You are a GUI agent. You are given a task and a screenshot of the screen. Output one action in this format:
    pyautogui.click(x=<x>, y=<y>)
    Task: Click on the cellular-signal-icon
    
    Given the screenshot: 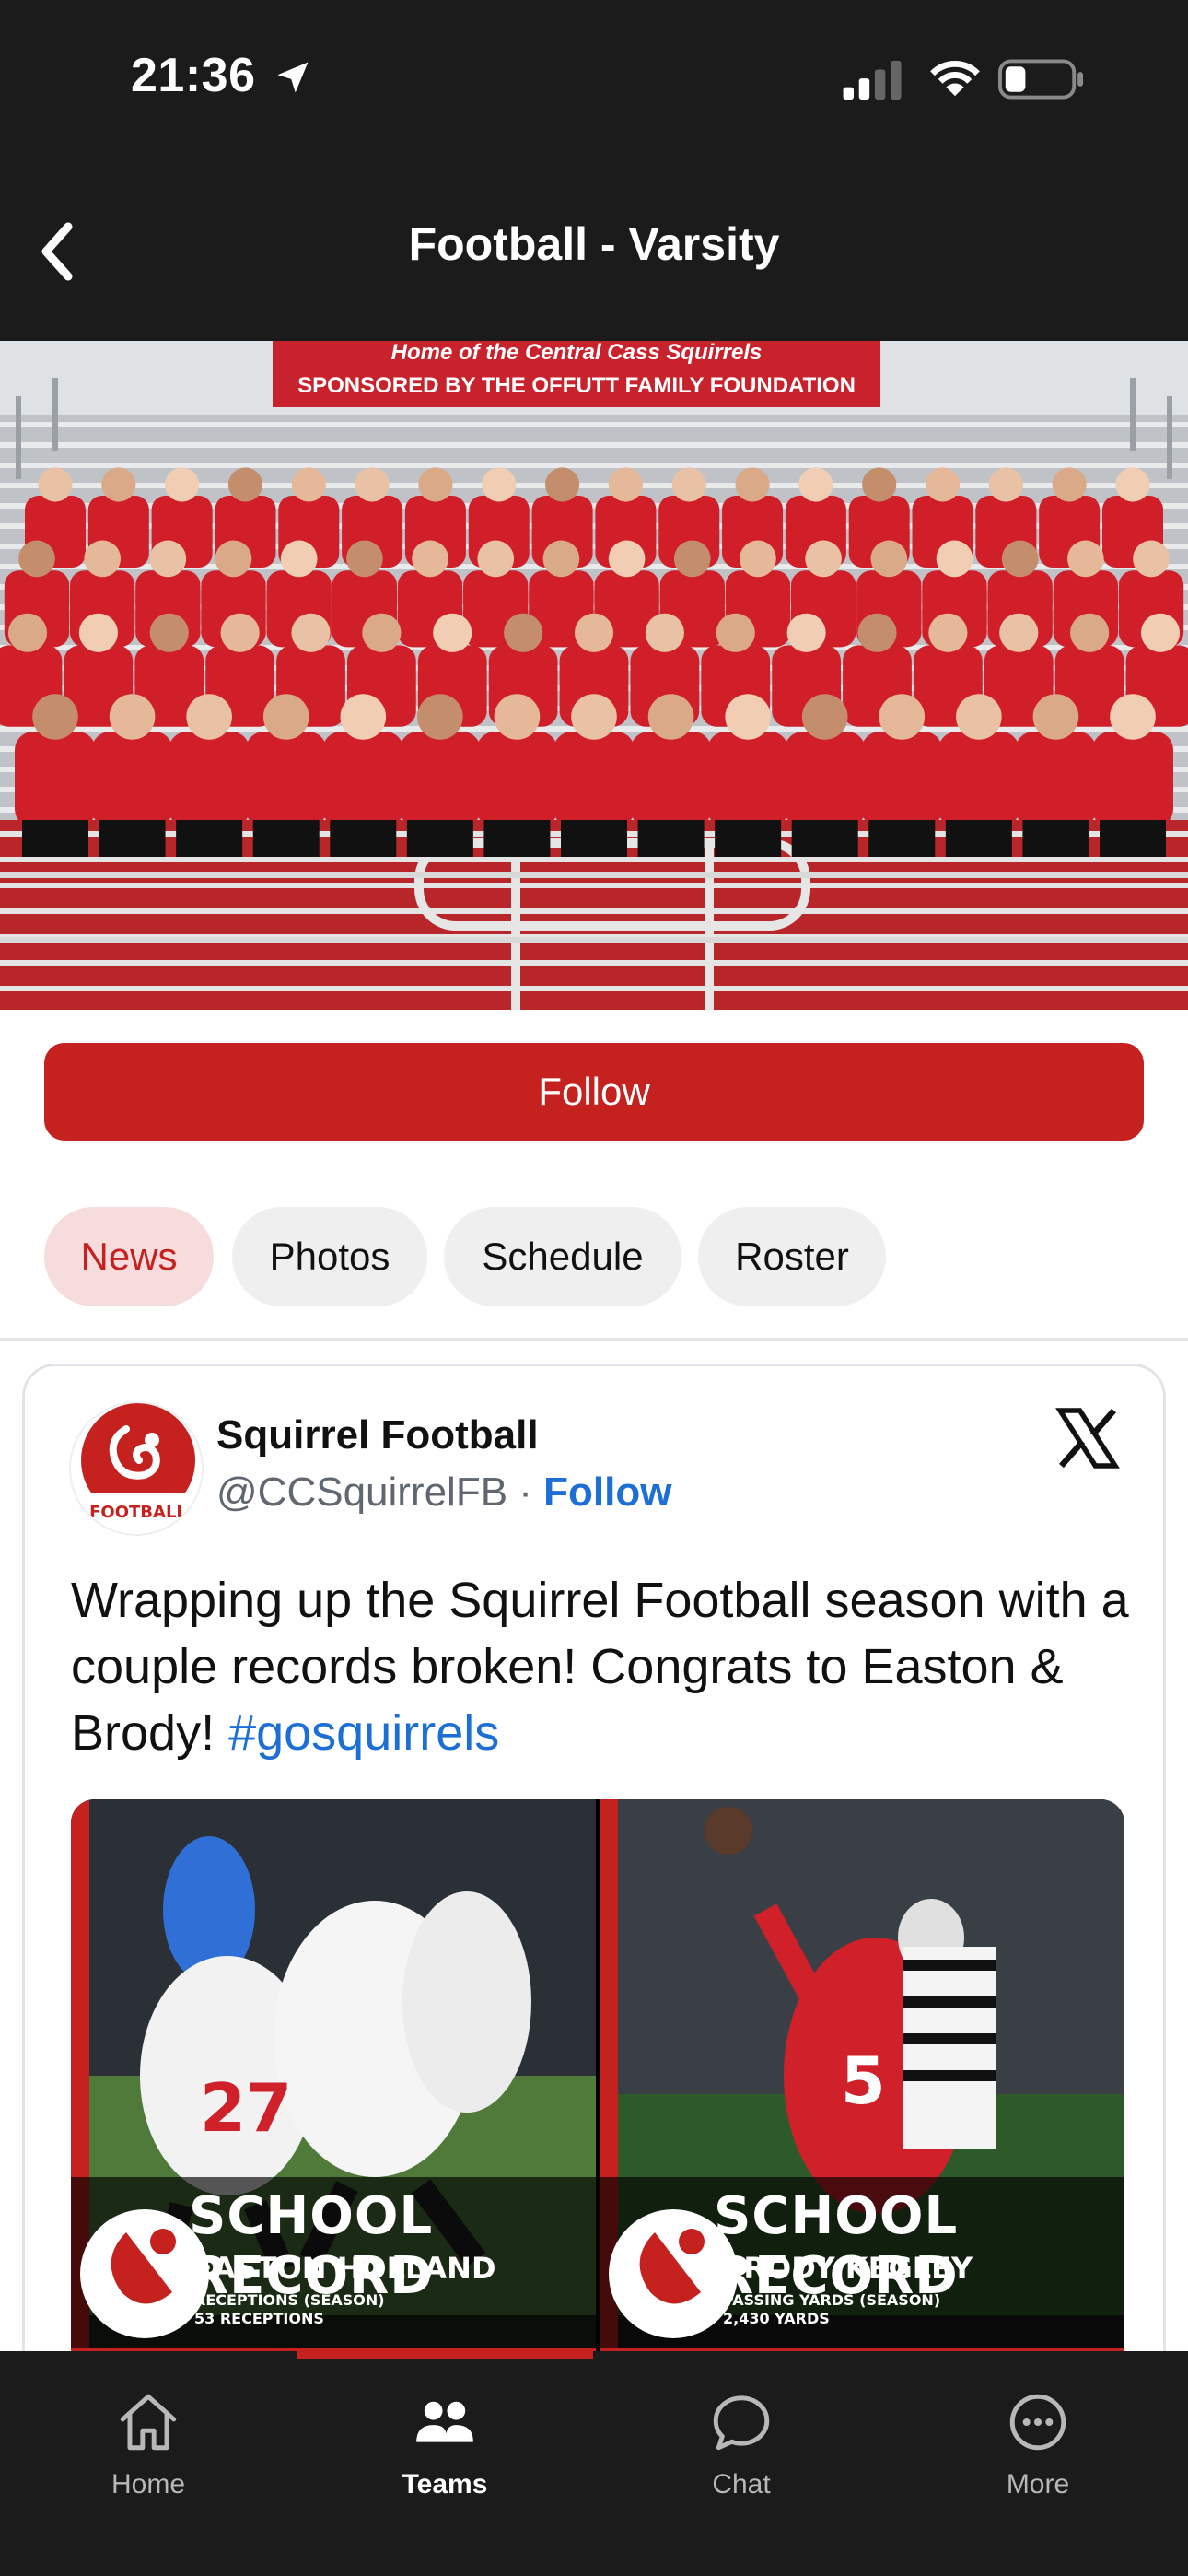 What is the action you would take?
    pyautogui.click(x=872, y=80)
    